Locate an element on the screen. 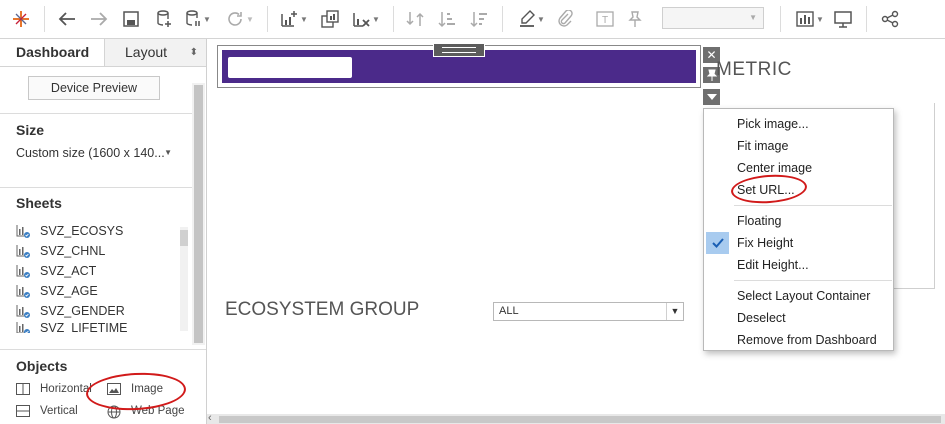 The image size is (945, 424). sheet-label: SVZ_GENDER is located at coordinates (82, 311).